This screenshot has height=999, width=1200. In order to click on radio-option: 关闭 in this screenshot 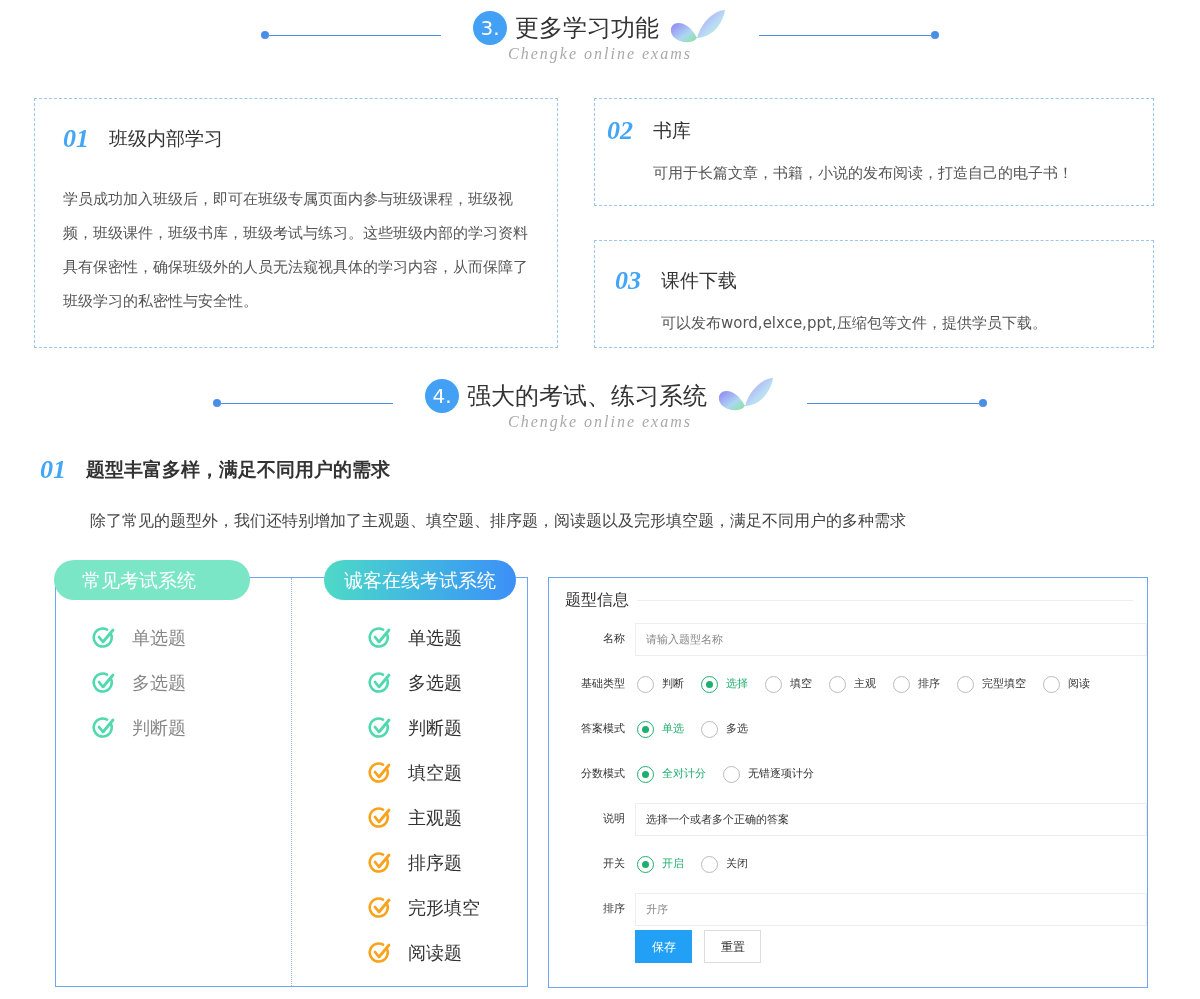, I will do `click(724, 864)`.